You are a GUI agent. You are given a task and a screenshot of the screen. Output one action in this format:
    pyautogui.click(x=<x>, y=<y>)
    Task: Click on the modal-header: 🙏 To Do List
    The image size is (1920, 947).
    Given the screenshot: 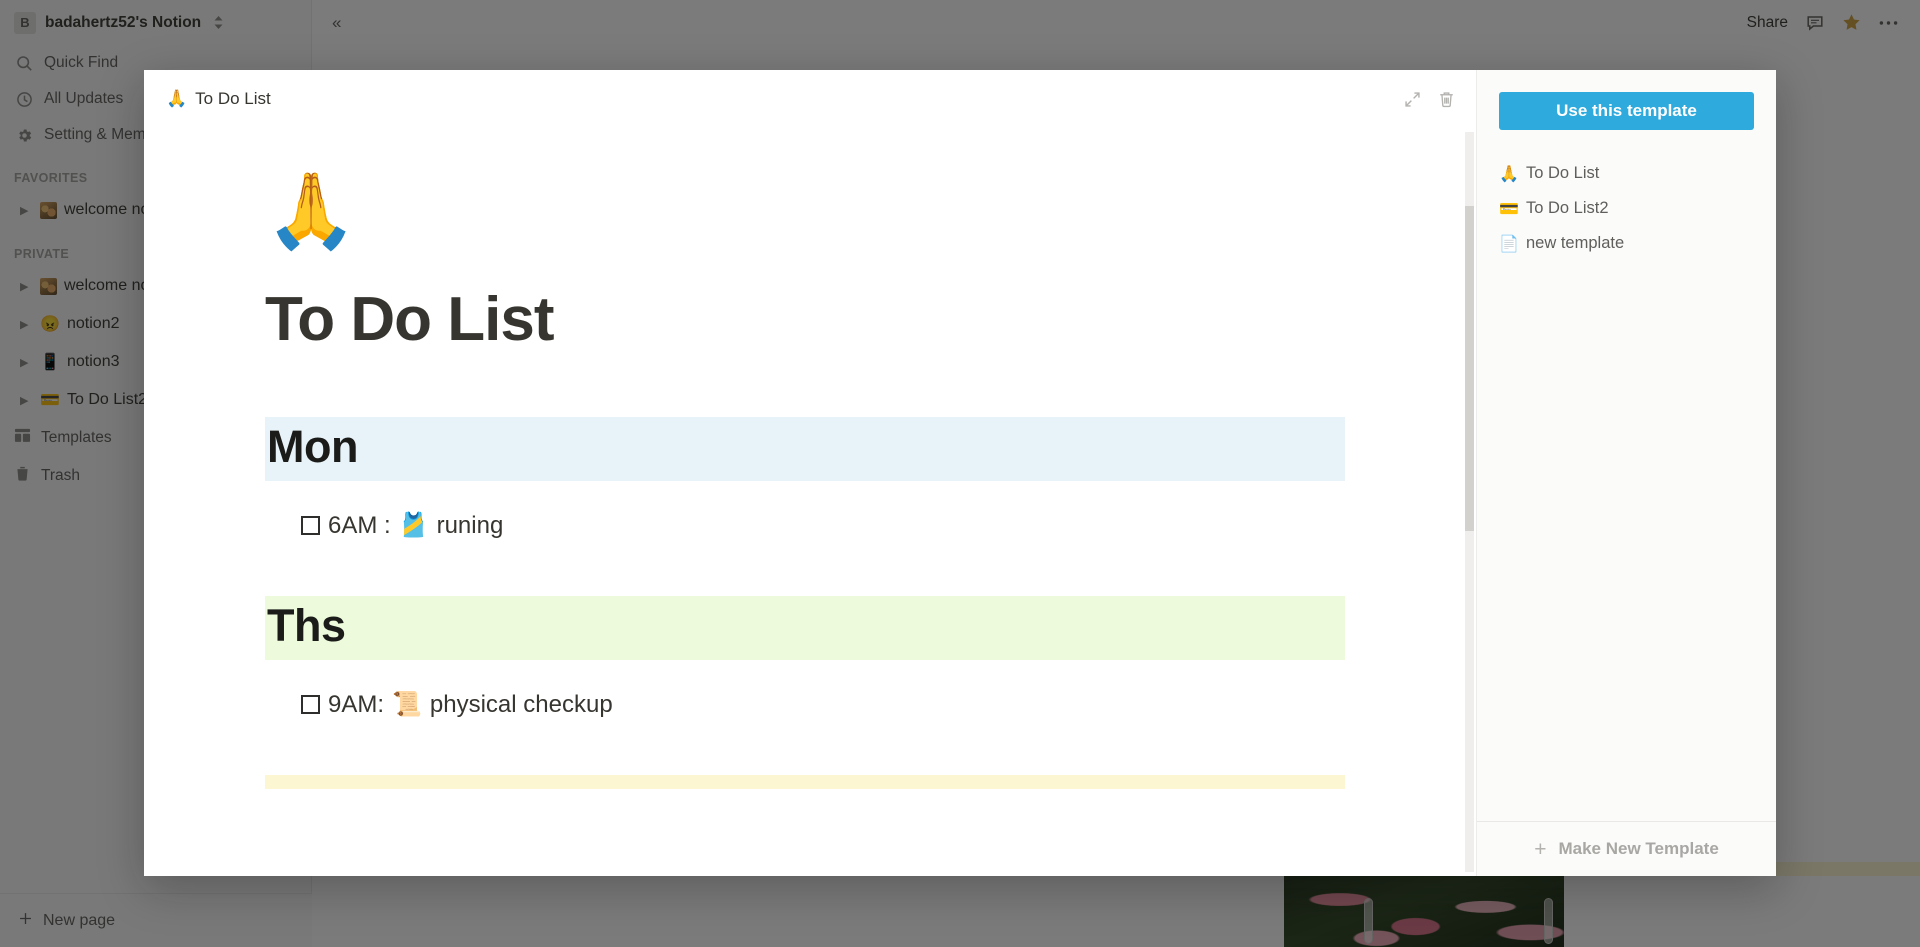 What is the action you would take?
    pyautogui.click(x=810, y=99)
    